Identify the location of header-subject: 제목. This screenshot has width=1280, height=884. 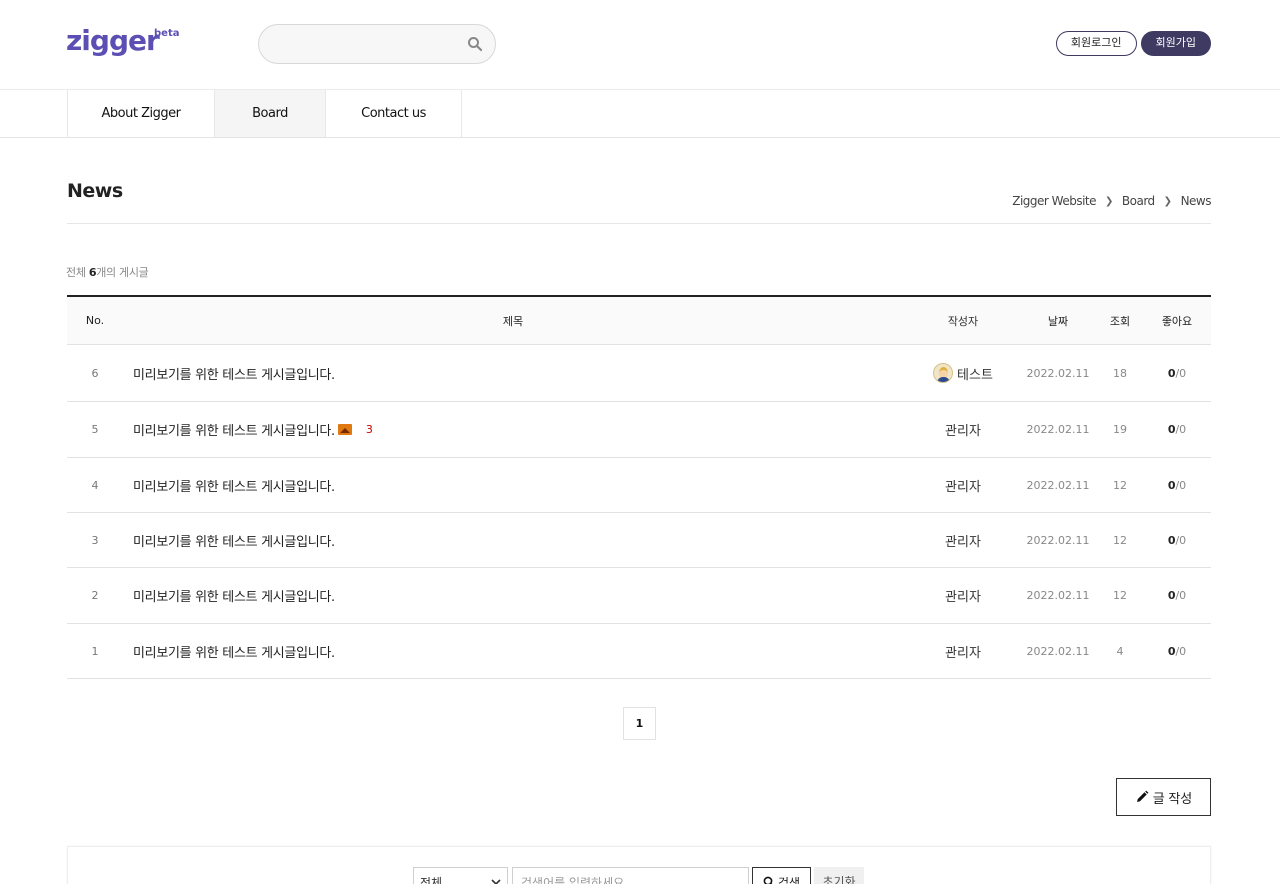
(513, 321).